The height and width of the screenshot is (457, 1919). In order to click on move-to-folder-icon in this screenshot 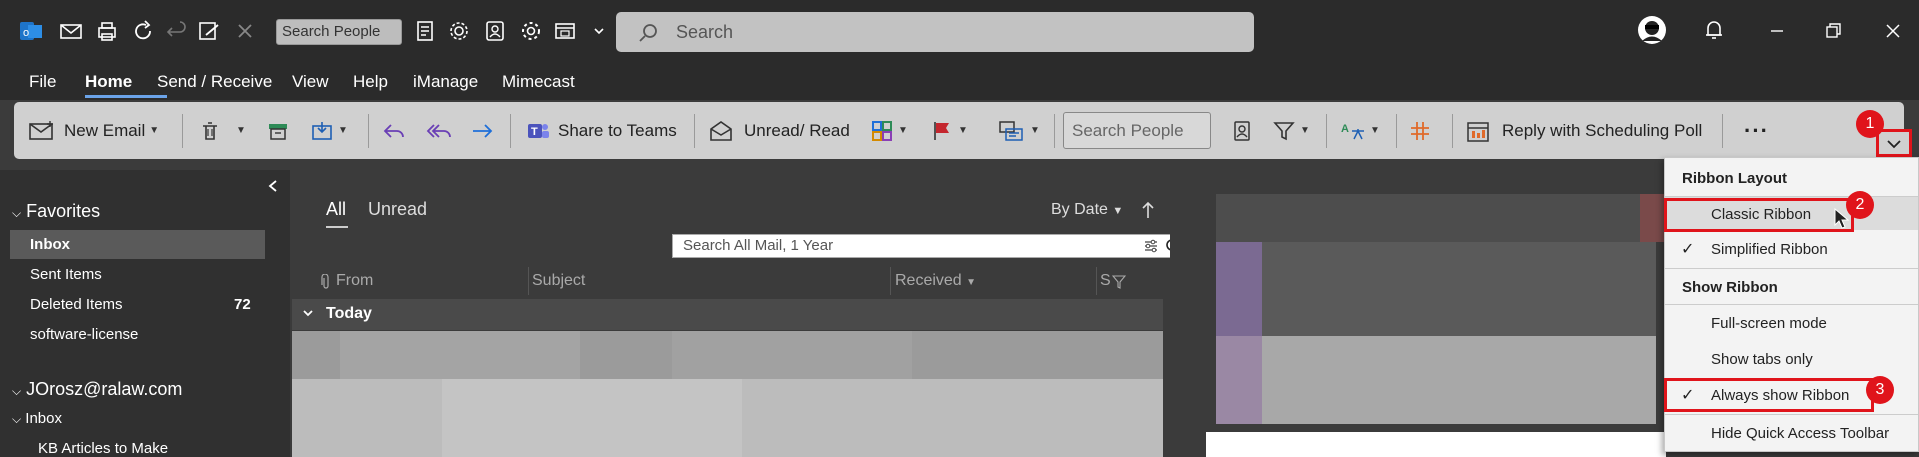, I will do `click(322, 131)`.